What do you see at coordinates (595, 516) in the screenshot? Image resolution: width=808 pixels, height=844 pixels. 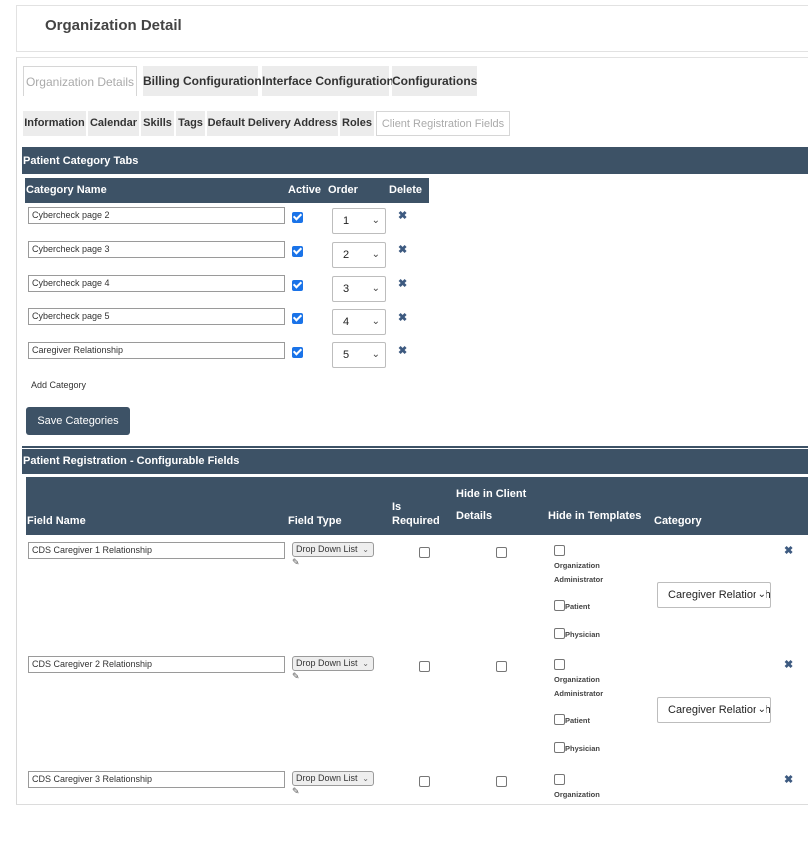 I see `column-hide-templates: Hide in Templates` at bounding box center [595, 516].